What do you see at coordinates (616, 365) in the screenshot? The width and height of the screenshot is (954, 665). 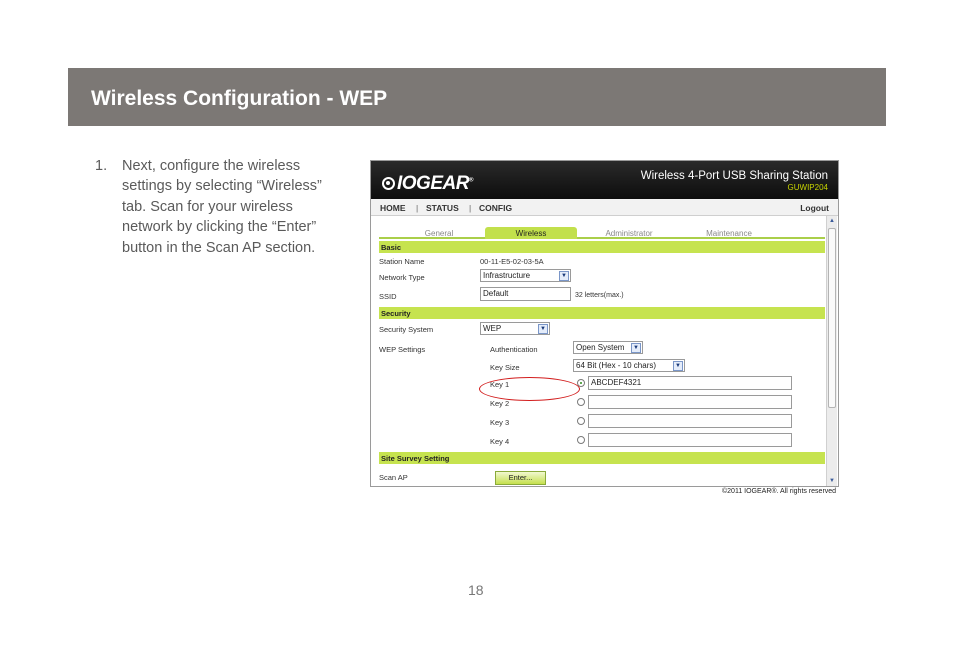 I see `key-size-value: 64 Bit (Hex - 10 chars)` at bounding box center [616, 365].